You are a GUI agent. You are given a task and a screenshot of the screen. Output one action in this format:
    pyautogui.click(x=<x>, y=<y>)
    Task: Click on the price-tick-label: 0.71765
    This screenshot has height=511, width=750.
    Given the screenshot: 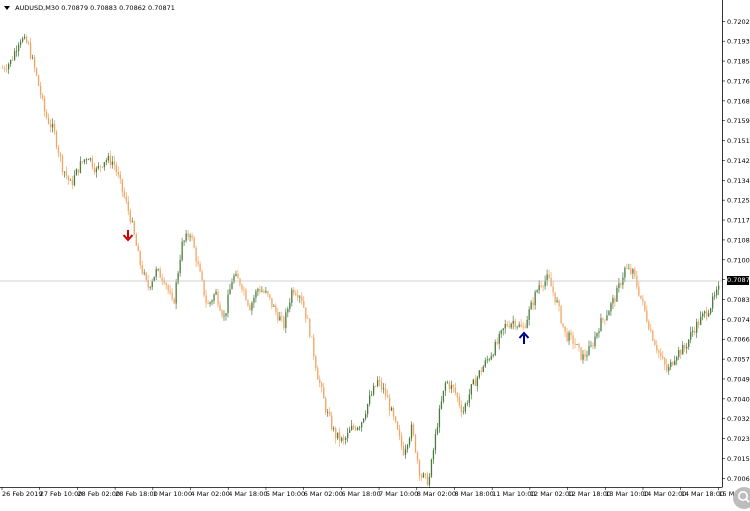 What is the action you would take?
    pyautogui.click(x=738, y=81)
    